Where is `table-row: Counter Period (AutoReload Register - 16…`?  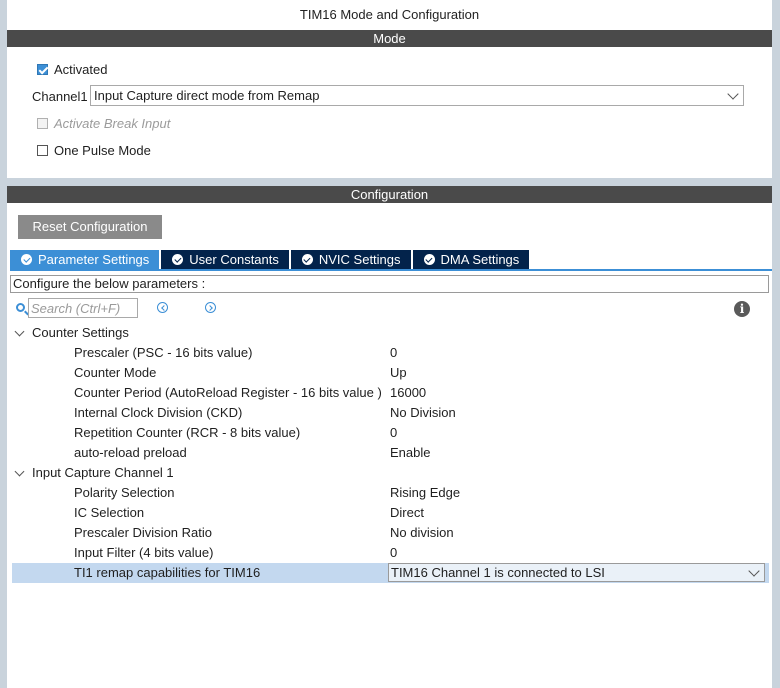 table-row: Counter Period (AutoReload Register - 16… is located at coordinates (390, 393).